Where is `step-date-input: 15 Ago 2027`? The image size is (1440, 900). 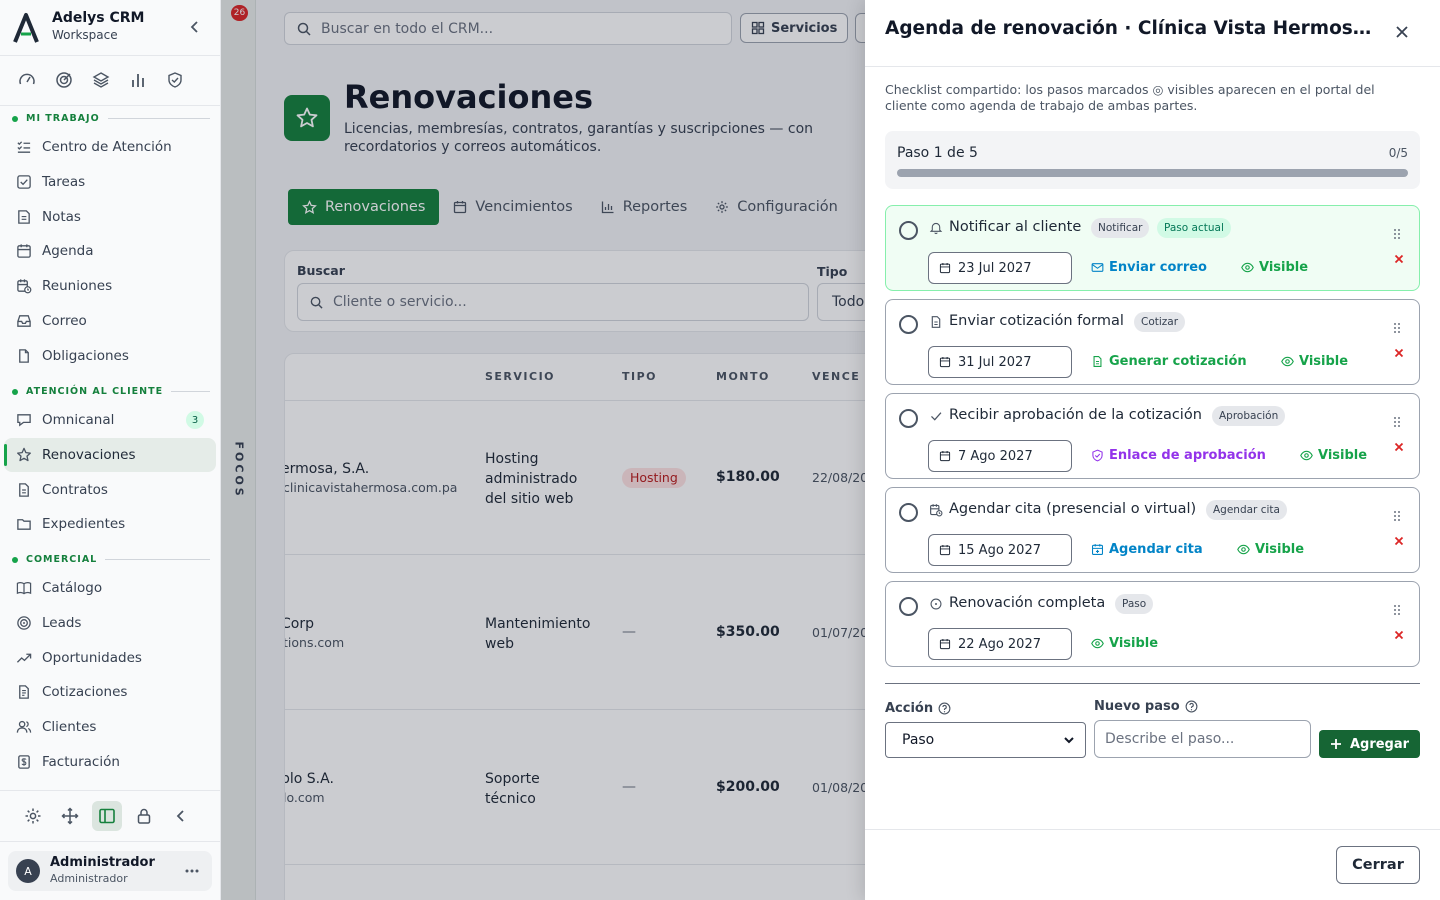 step-date-input: 15 Ago 2027 is located at coordinates (1000, 550).